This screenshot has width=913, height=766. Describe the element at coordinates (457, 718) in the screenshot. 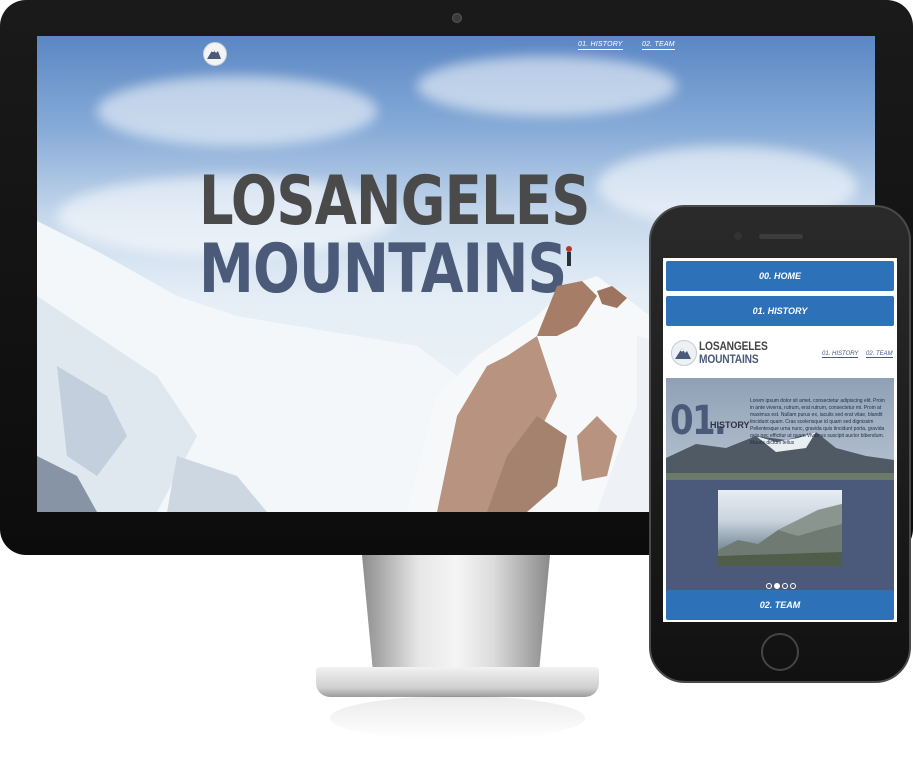

I see `stand-reflection` at that location.